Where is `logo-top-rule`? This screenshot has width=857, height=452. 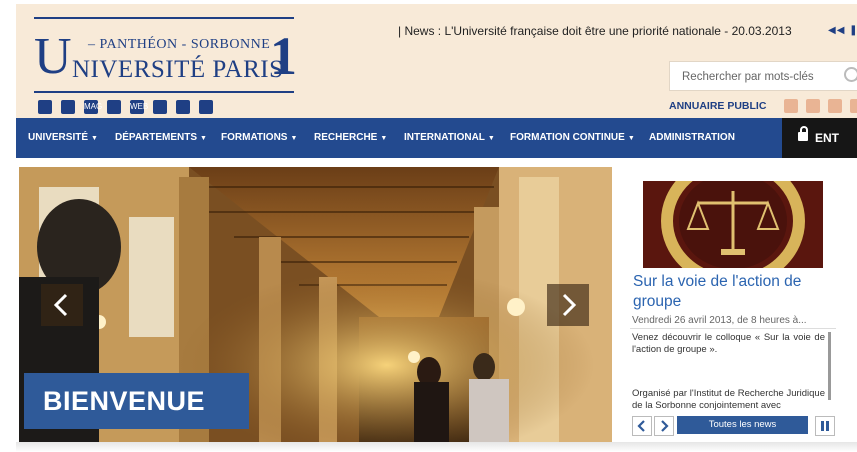 logo-top-rule is located at coordinates (164, 18).